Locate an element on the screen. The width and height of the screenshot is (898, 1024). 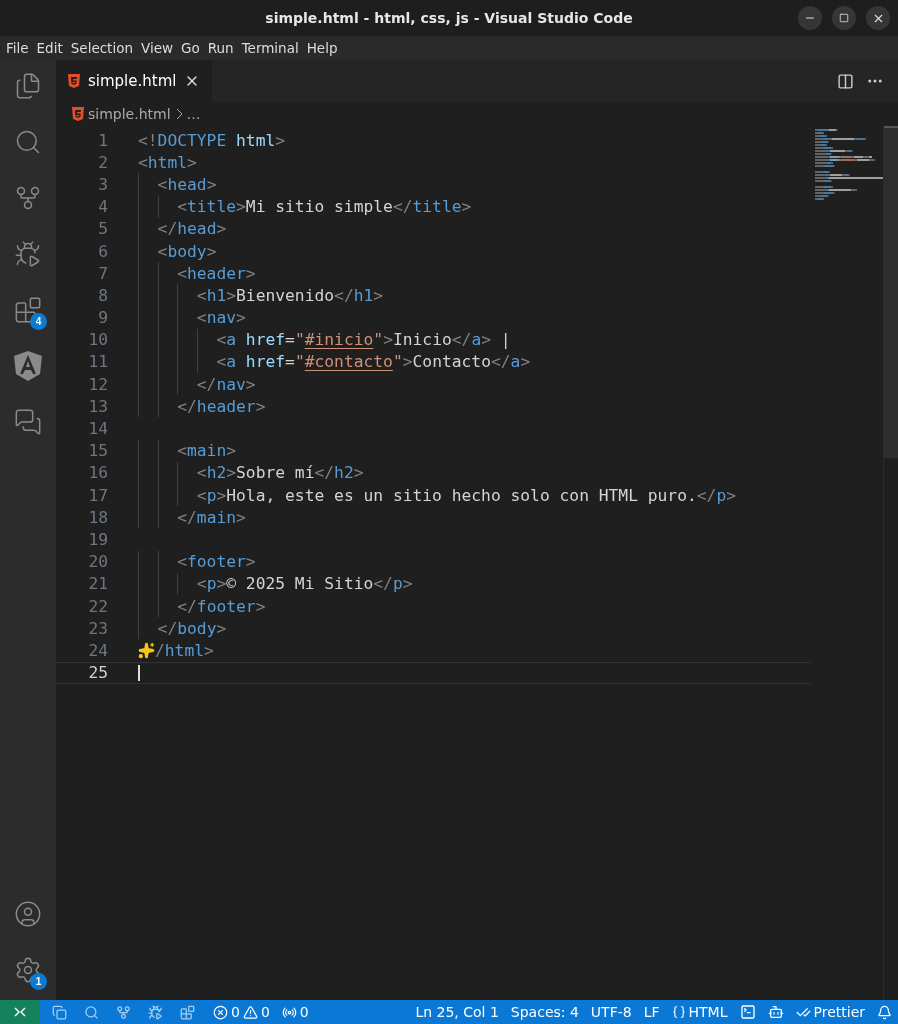
maximize-icon is located at coordinates (844, 18).